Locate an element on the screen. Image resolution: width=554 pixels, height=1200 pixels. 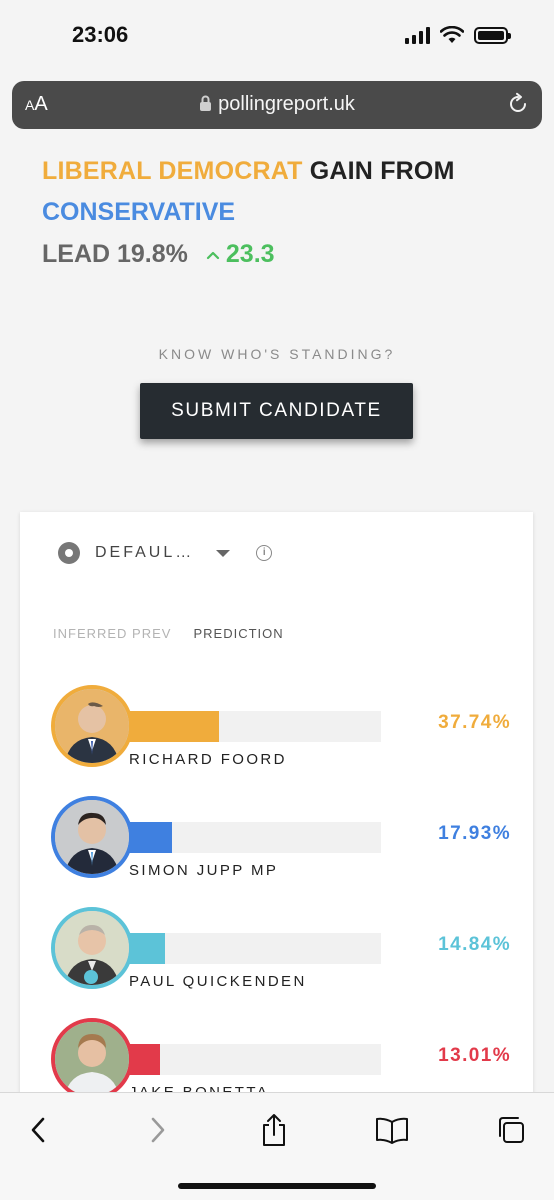
battery-icon is located at coordinates (492, 35).